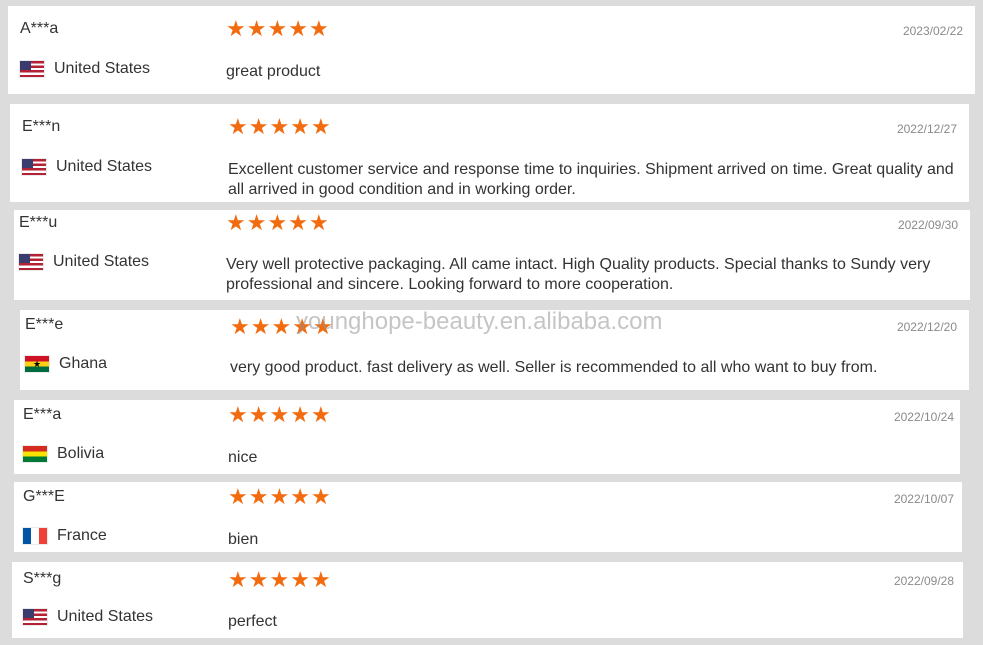 This screenshot has width=983, height=645. What do you see at coordinates (252, 621) in the screenshot?
I see `review-comment: perfect` at bounding box center [252, 621].